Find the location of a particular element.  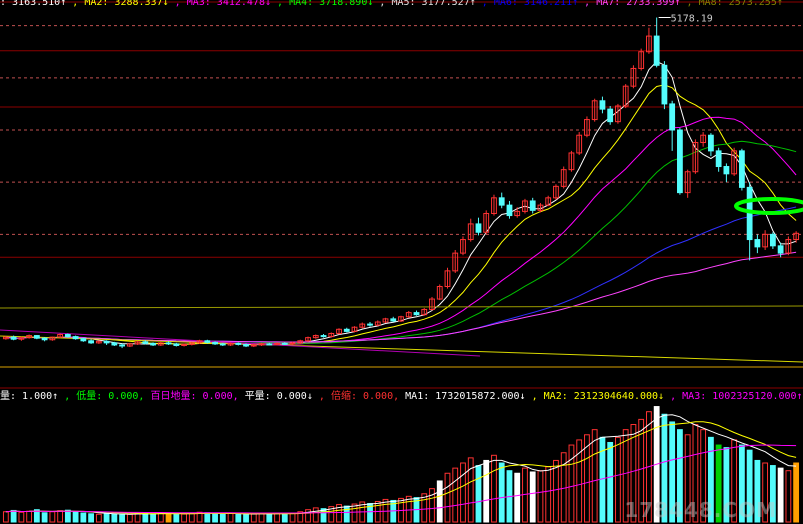

highlight-ellipse is located at coordinates (768, 206).